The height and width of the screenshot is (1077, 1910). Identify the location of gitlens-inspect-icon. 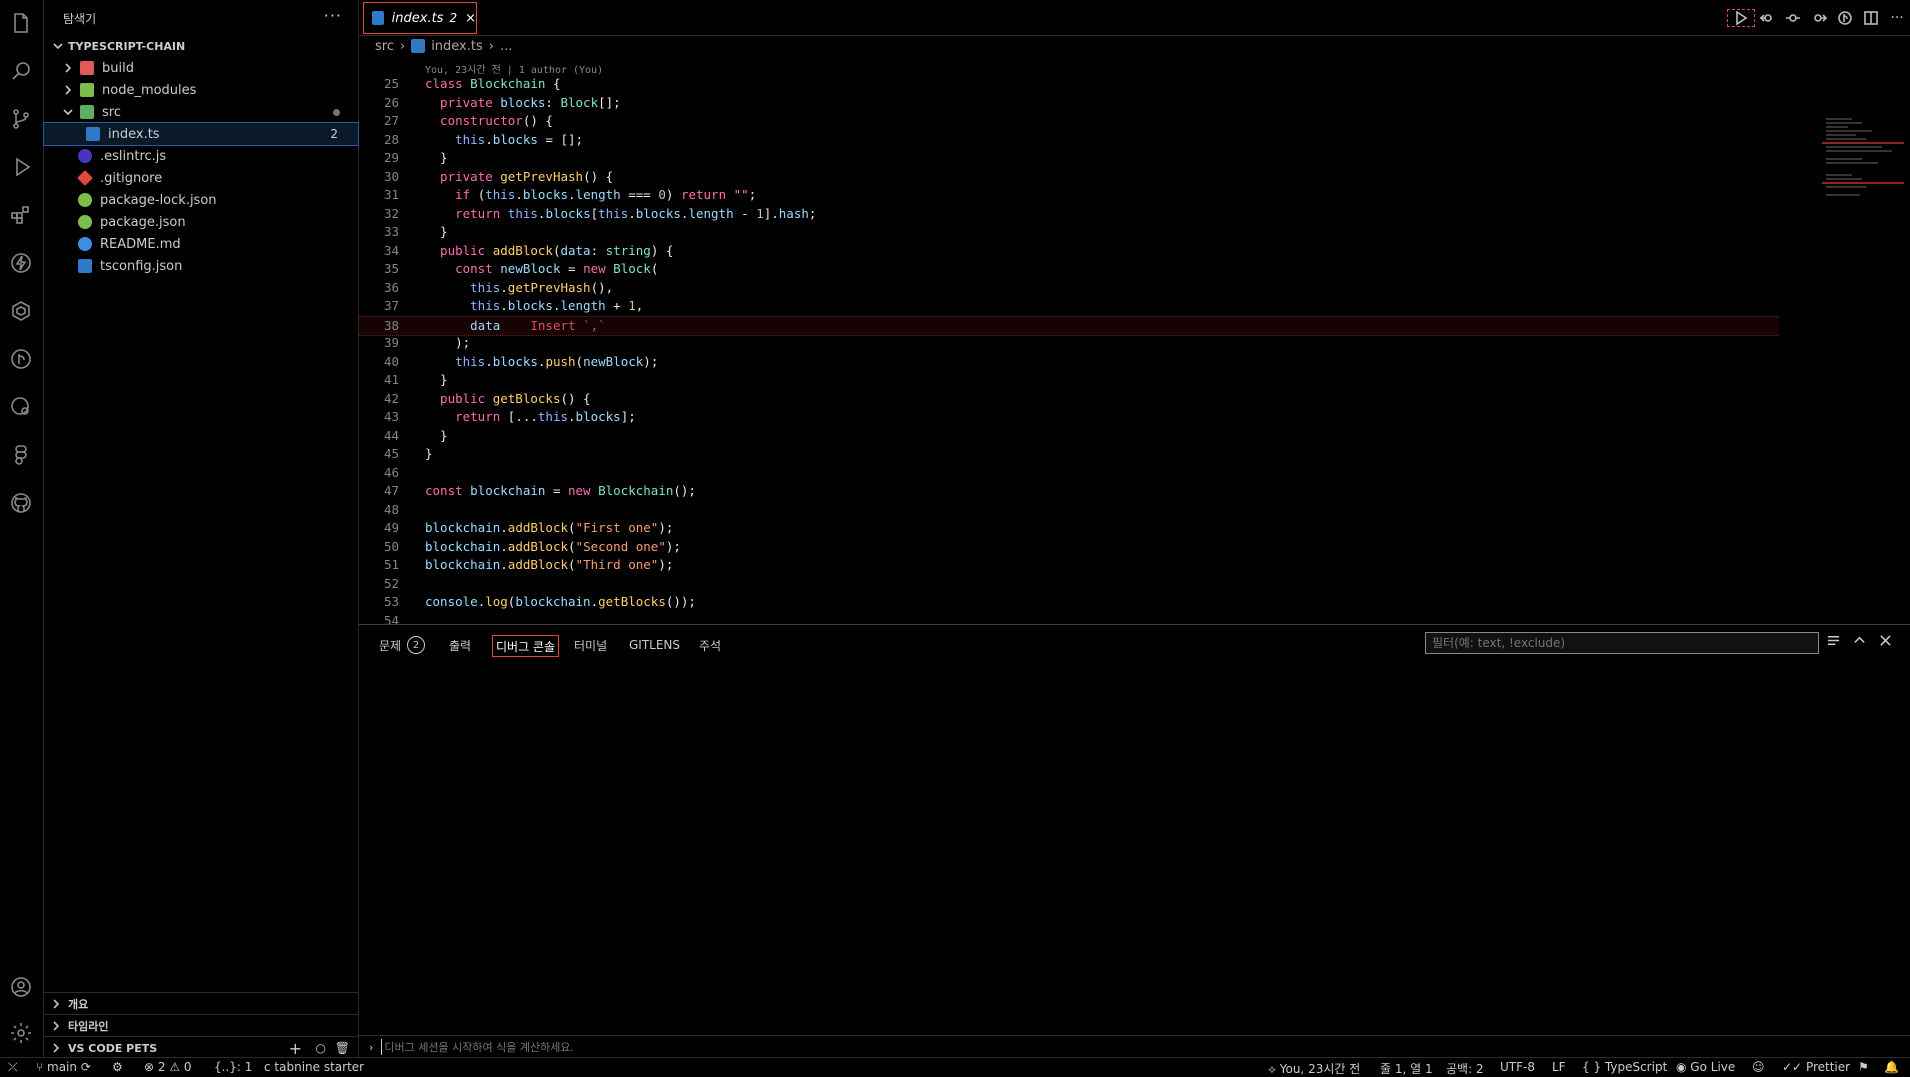
(21, 407).